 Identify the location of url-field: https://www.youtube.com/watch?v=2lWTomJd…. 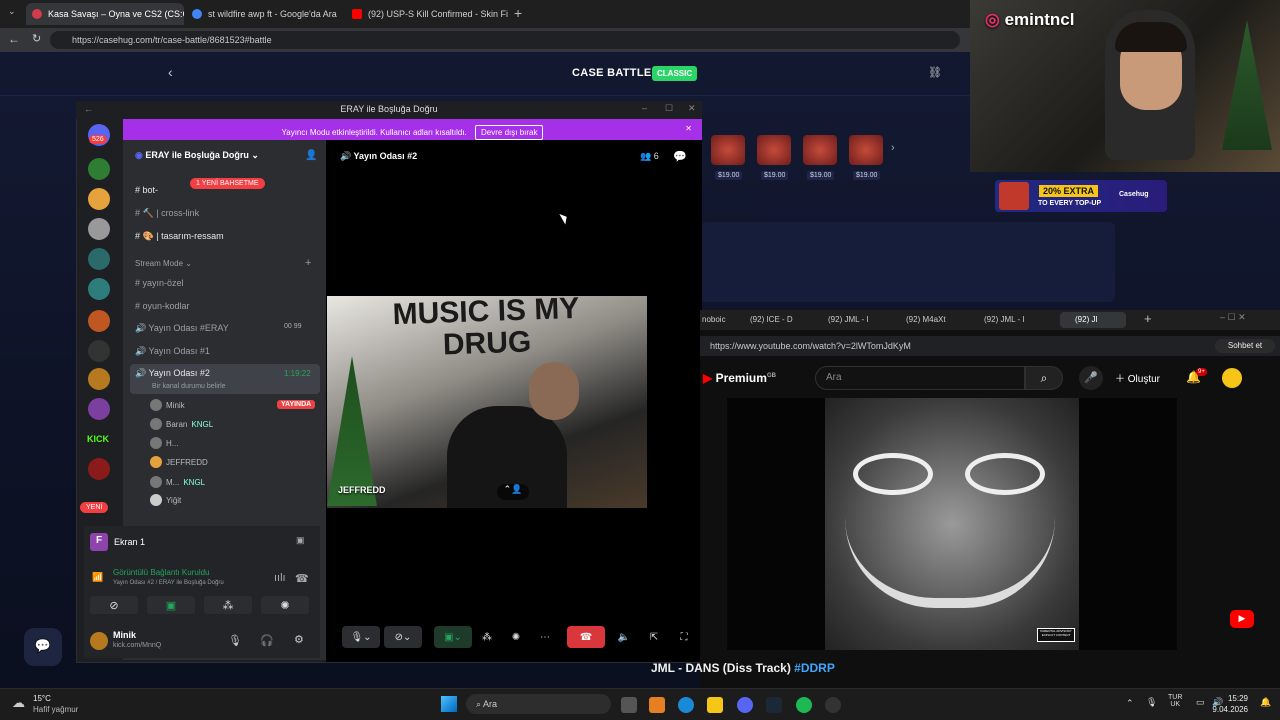
(810, 346).